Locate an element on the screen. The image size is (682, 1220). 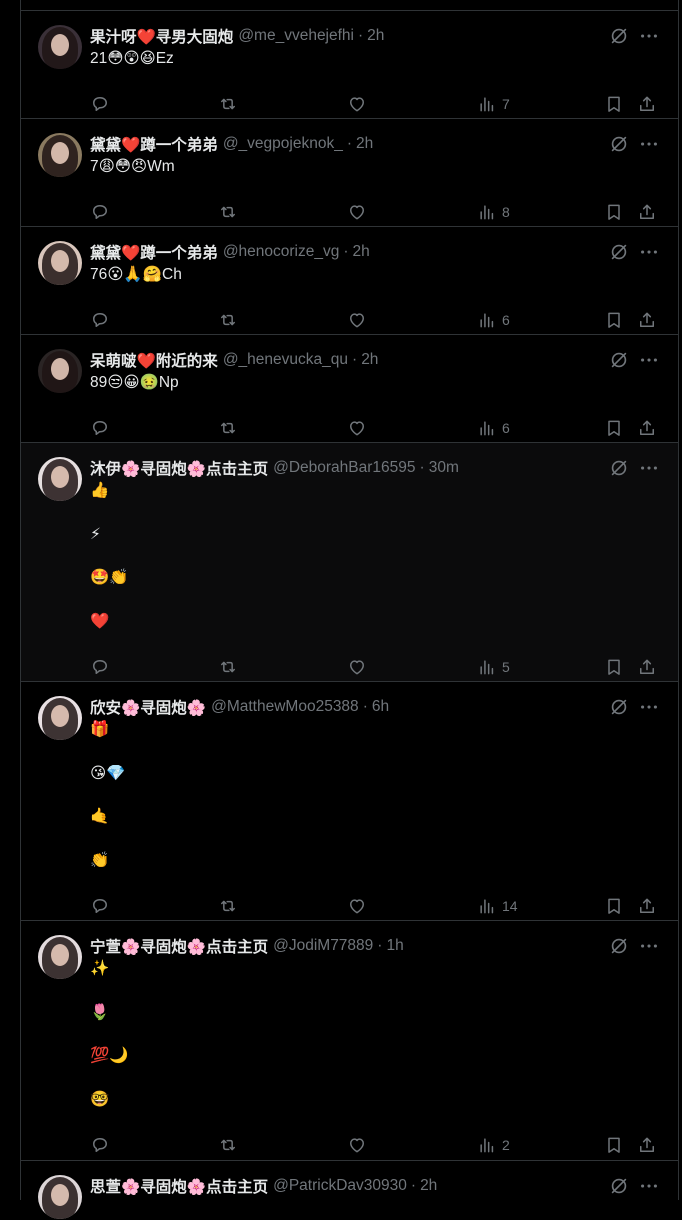
display-name: 欣安🌸寻固炮🌸 is located at coordinates (148, 707).